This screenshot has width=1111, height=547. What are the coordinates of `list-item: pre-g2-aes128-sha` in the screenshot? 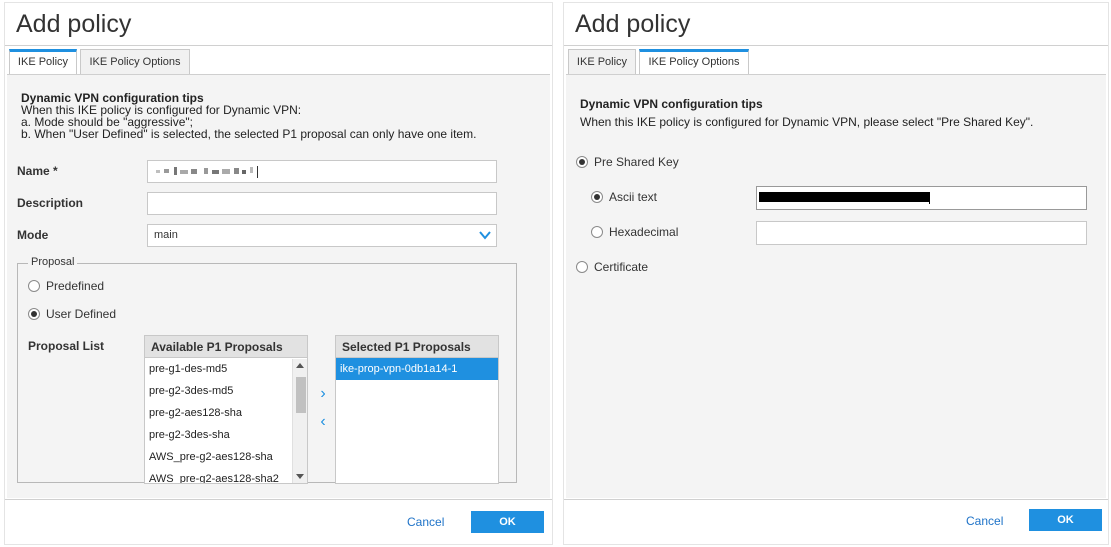 It's located at (226, 413).